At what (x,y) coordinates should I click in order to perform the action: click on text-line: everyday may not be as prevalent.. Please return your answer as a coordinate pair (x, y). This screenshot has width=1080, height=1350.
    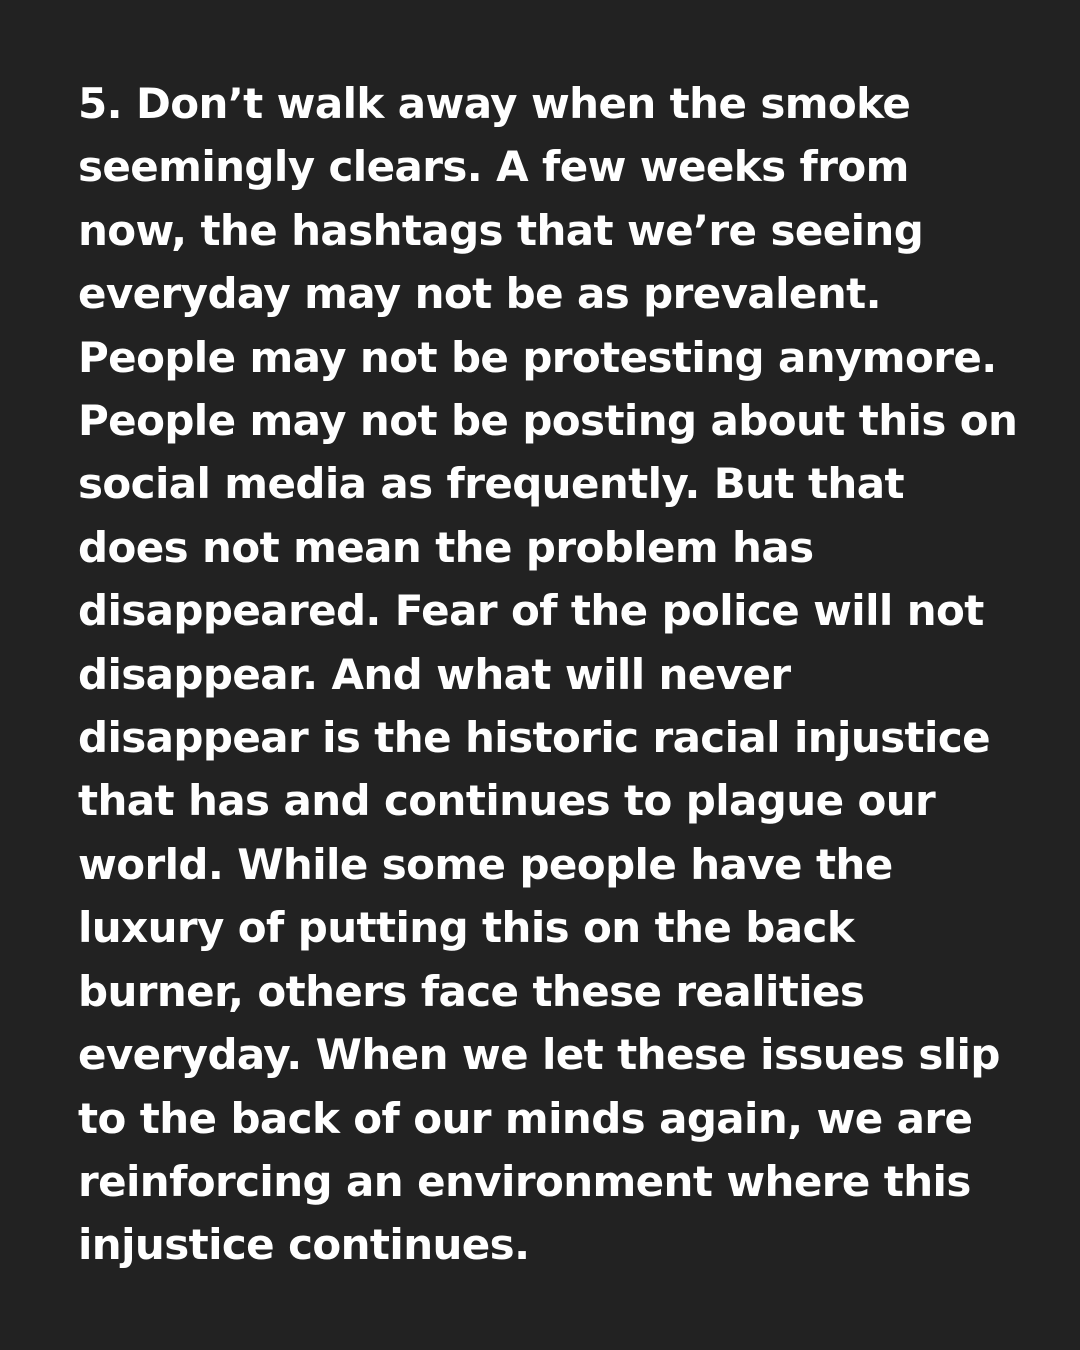
    Looking at the image, I should click on (480, 294).